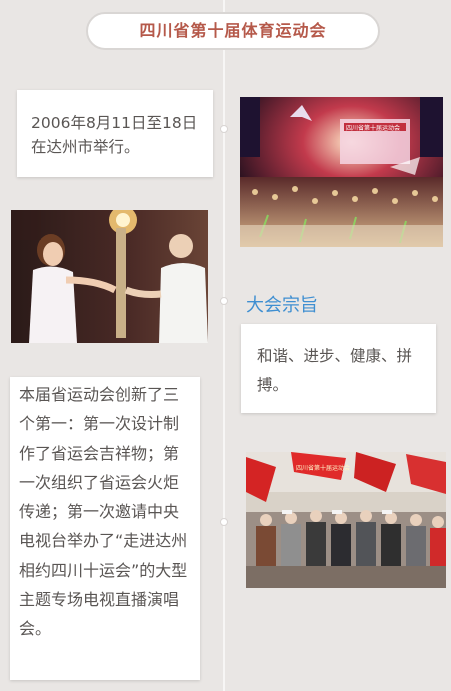 Image resolution: width=451 pixels, height=691 pixels. I want to click on stage-banner: 四川省第十届运动会, so click(373, 128).